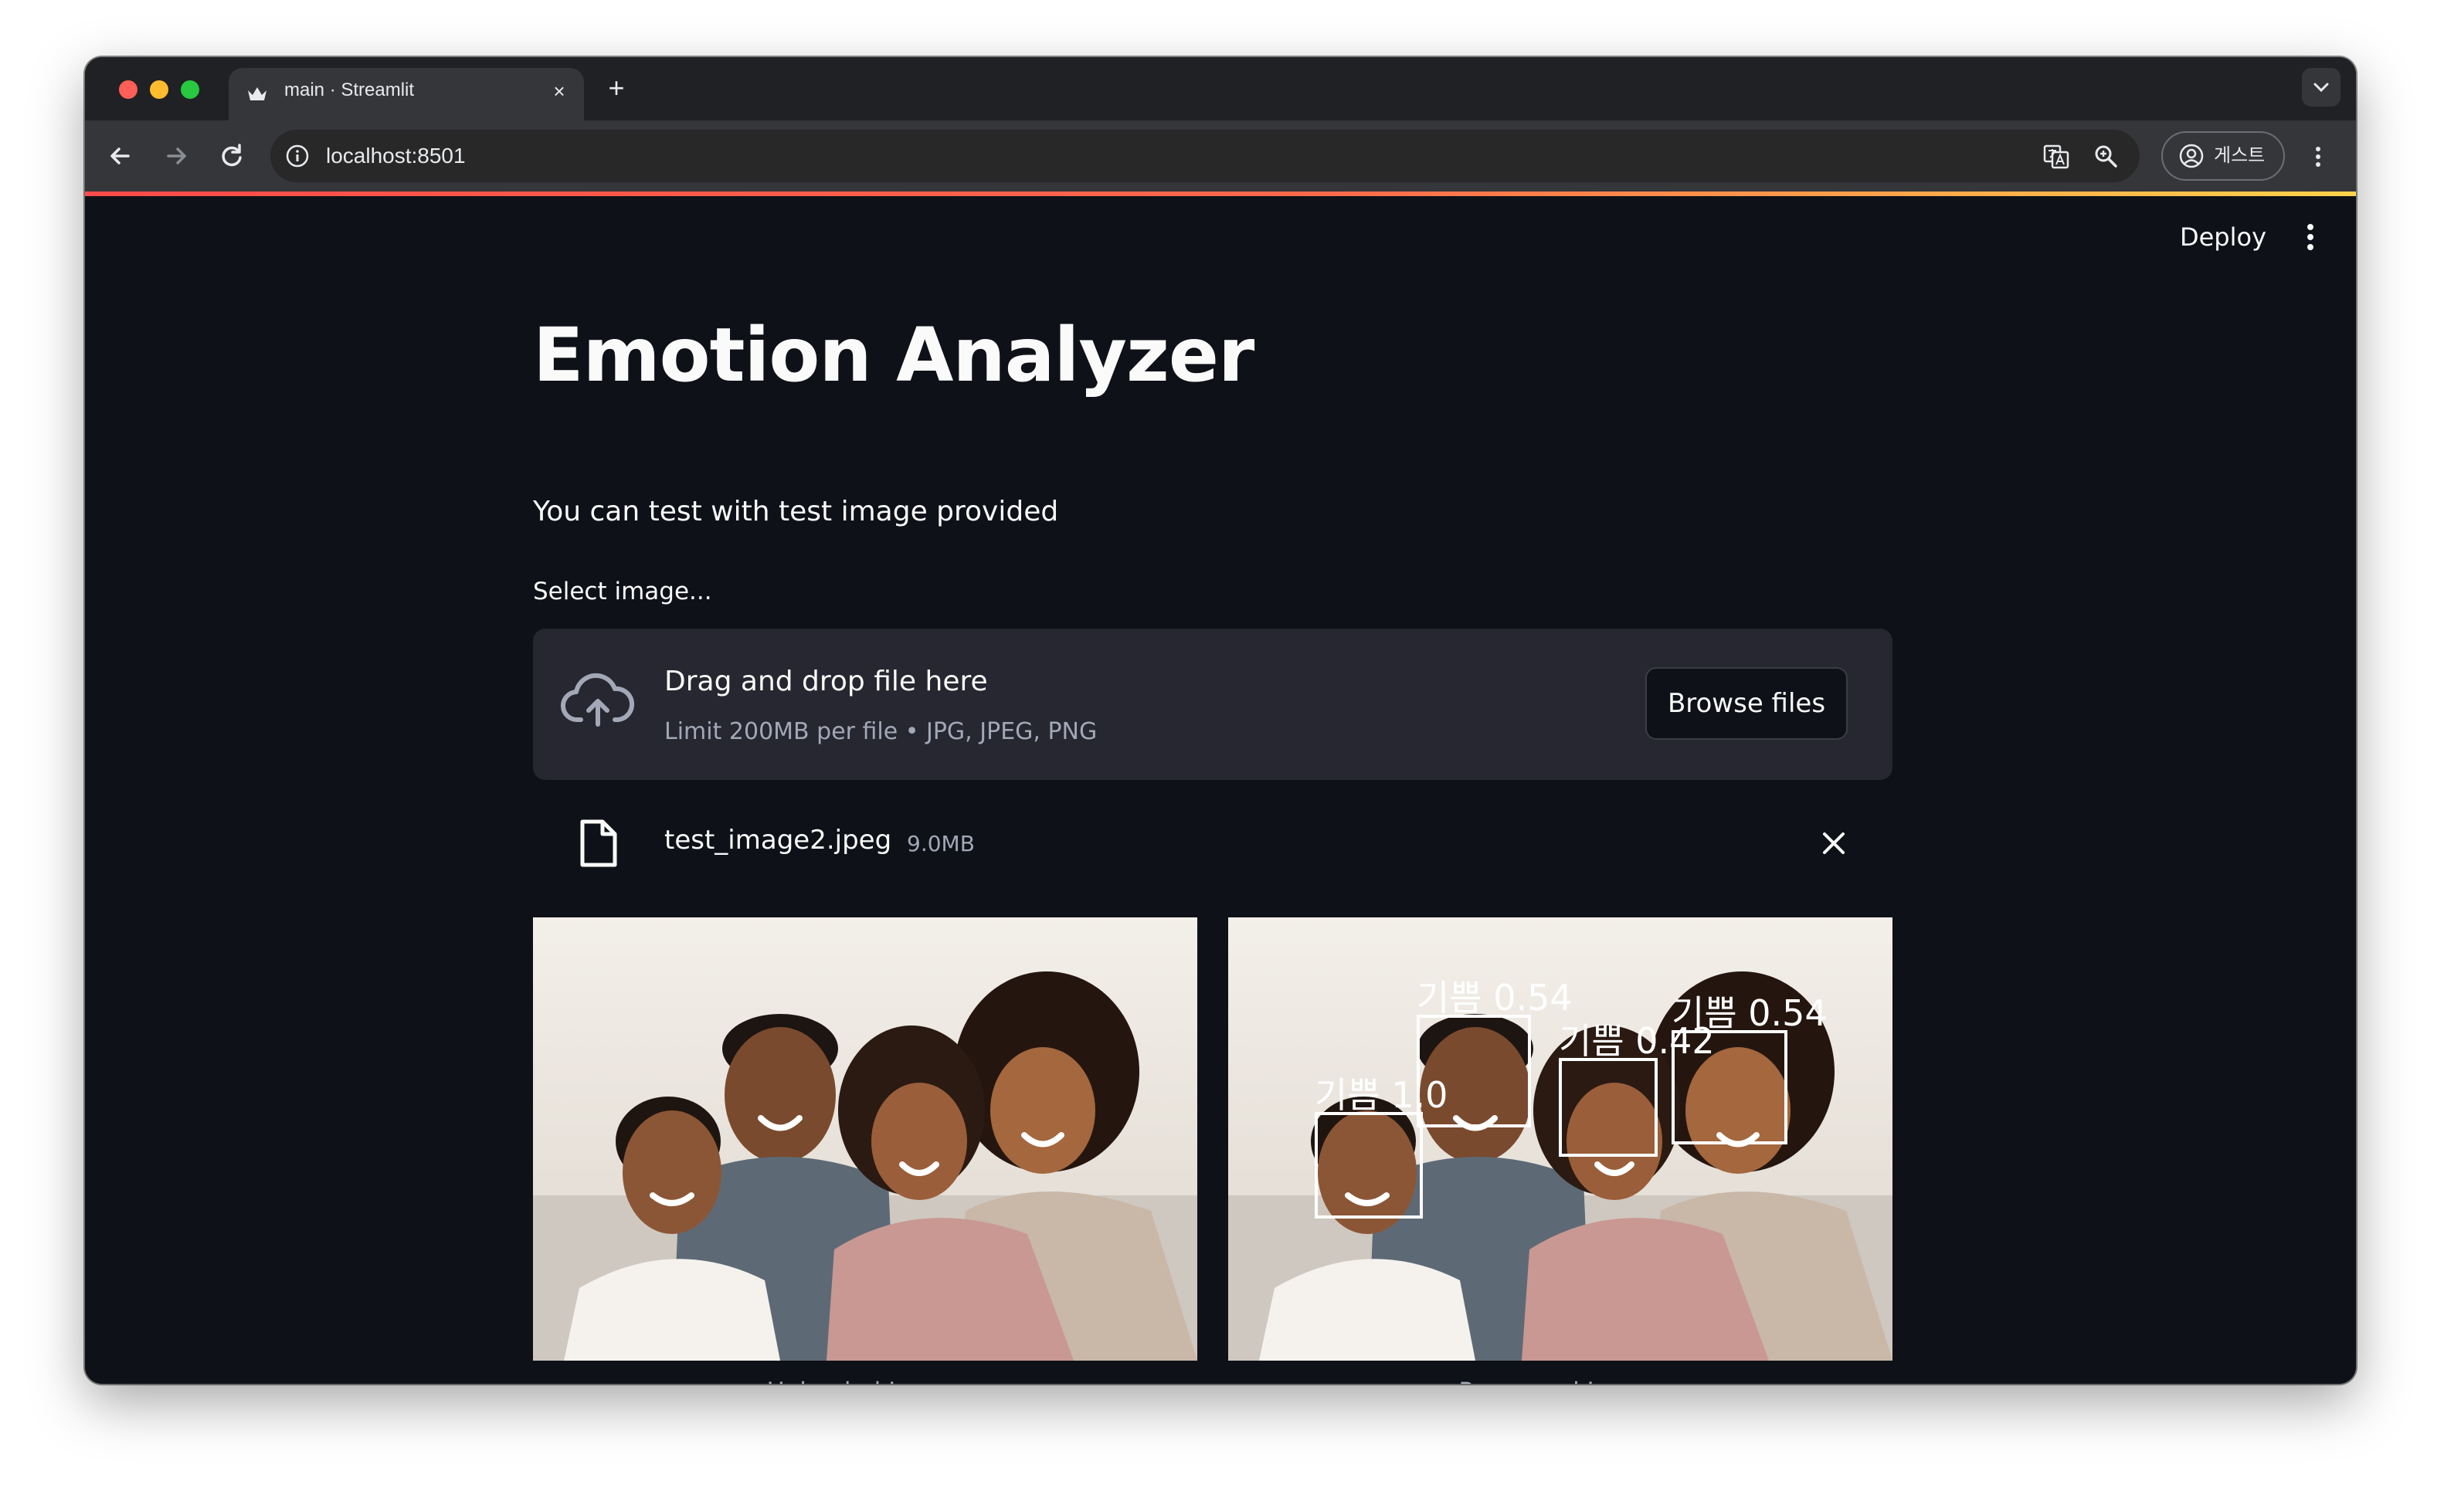  I want to click on close-window-button, so click(128, 89).